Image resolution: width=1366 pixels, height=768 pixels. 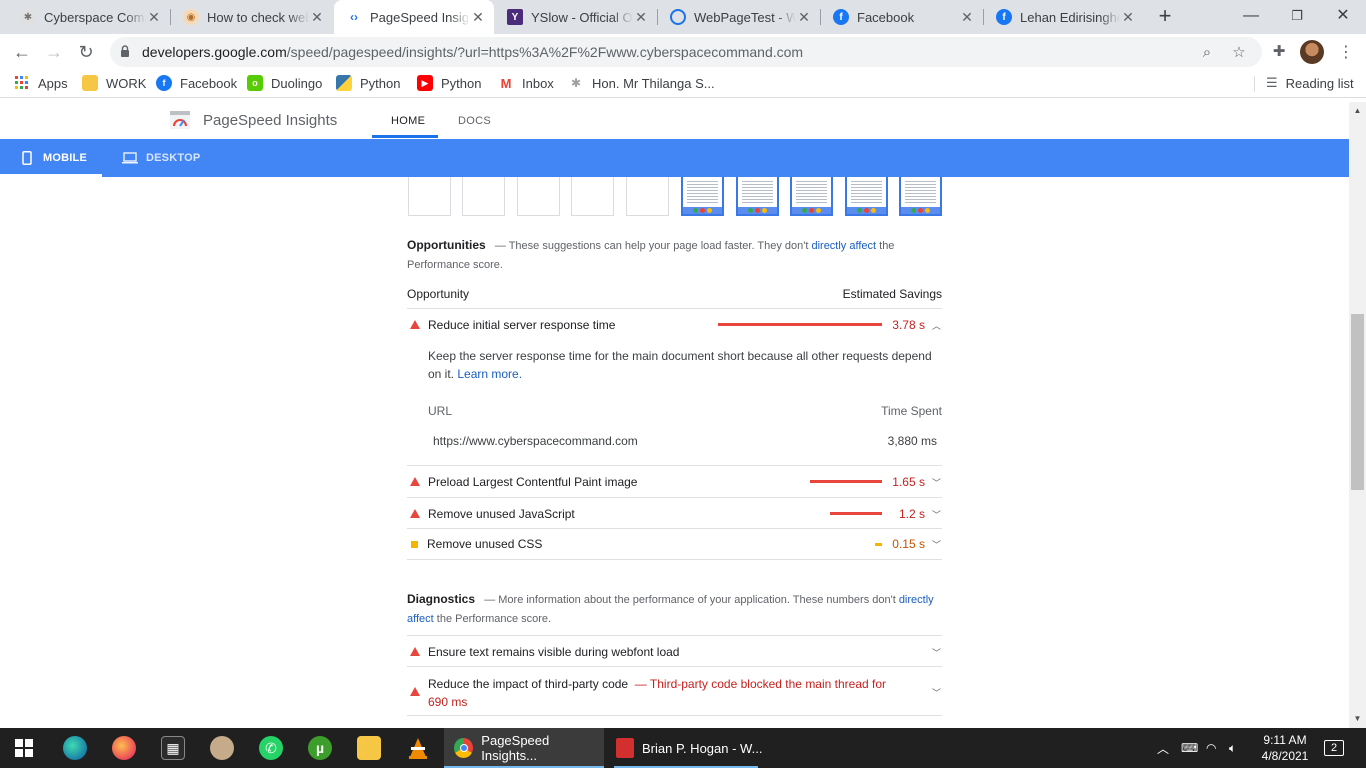 I want to click on scrollbar-thumb, so click(x=1357, y=402).